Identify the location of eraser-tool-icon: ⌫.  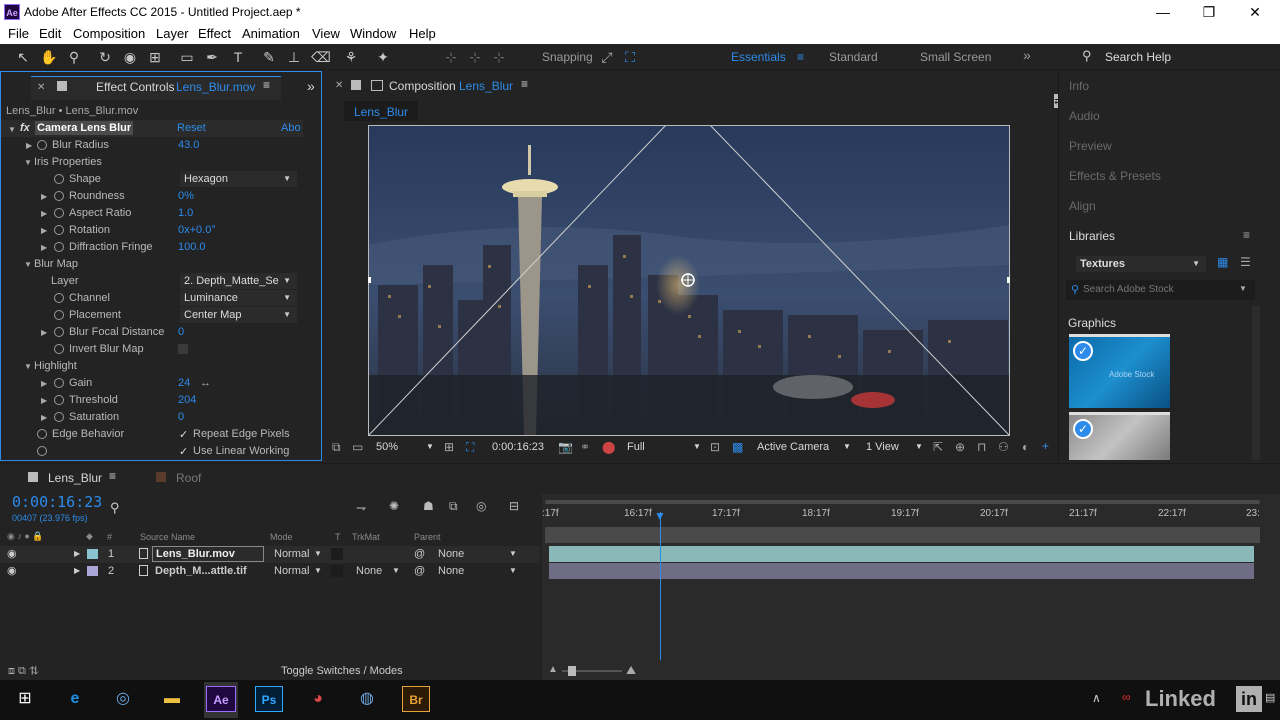
(321, 57).